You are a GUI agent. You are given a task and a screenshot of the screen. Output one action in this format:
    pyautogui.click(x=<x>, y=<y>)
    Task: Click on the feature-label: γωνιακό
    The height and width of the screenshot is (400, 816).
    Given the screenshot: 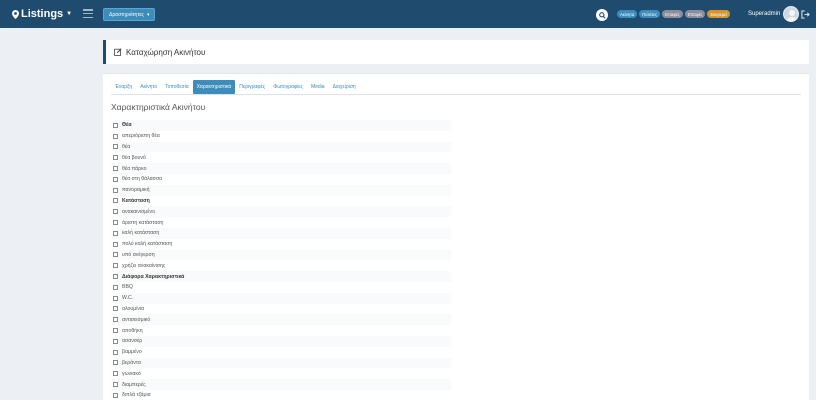 What is the action you would take?
    pyautogui.click(x=131, y=373)
    